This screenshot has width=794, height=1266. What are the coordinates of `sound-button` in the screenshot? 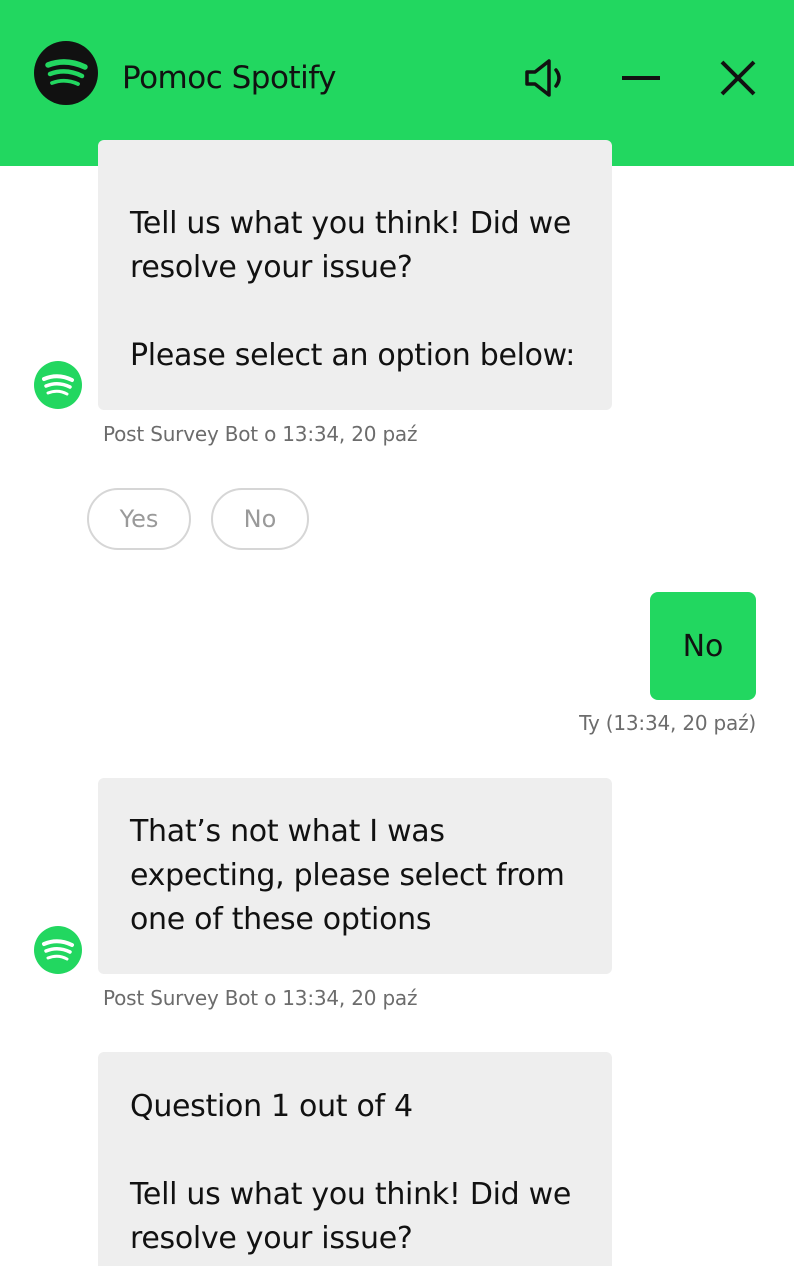 It's located at (545, 78).